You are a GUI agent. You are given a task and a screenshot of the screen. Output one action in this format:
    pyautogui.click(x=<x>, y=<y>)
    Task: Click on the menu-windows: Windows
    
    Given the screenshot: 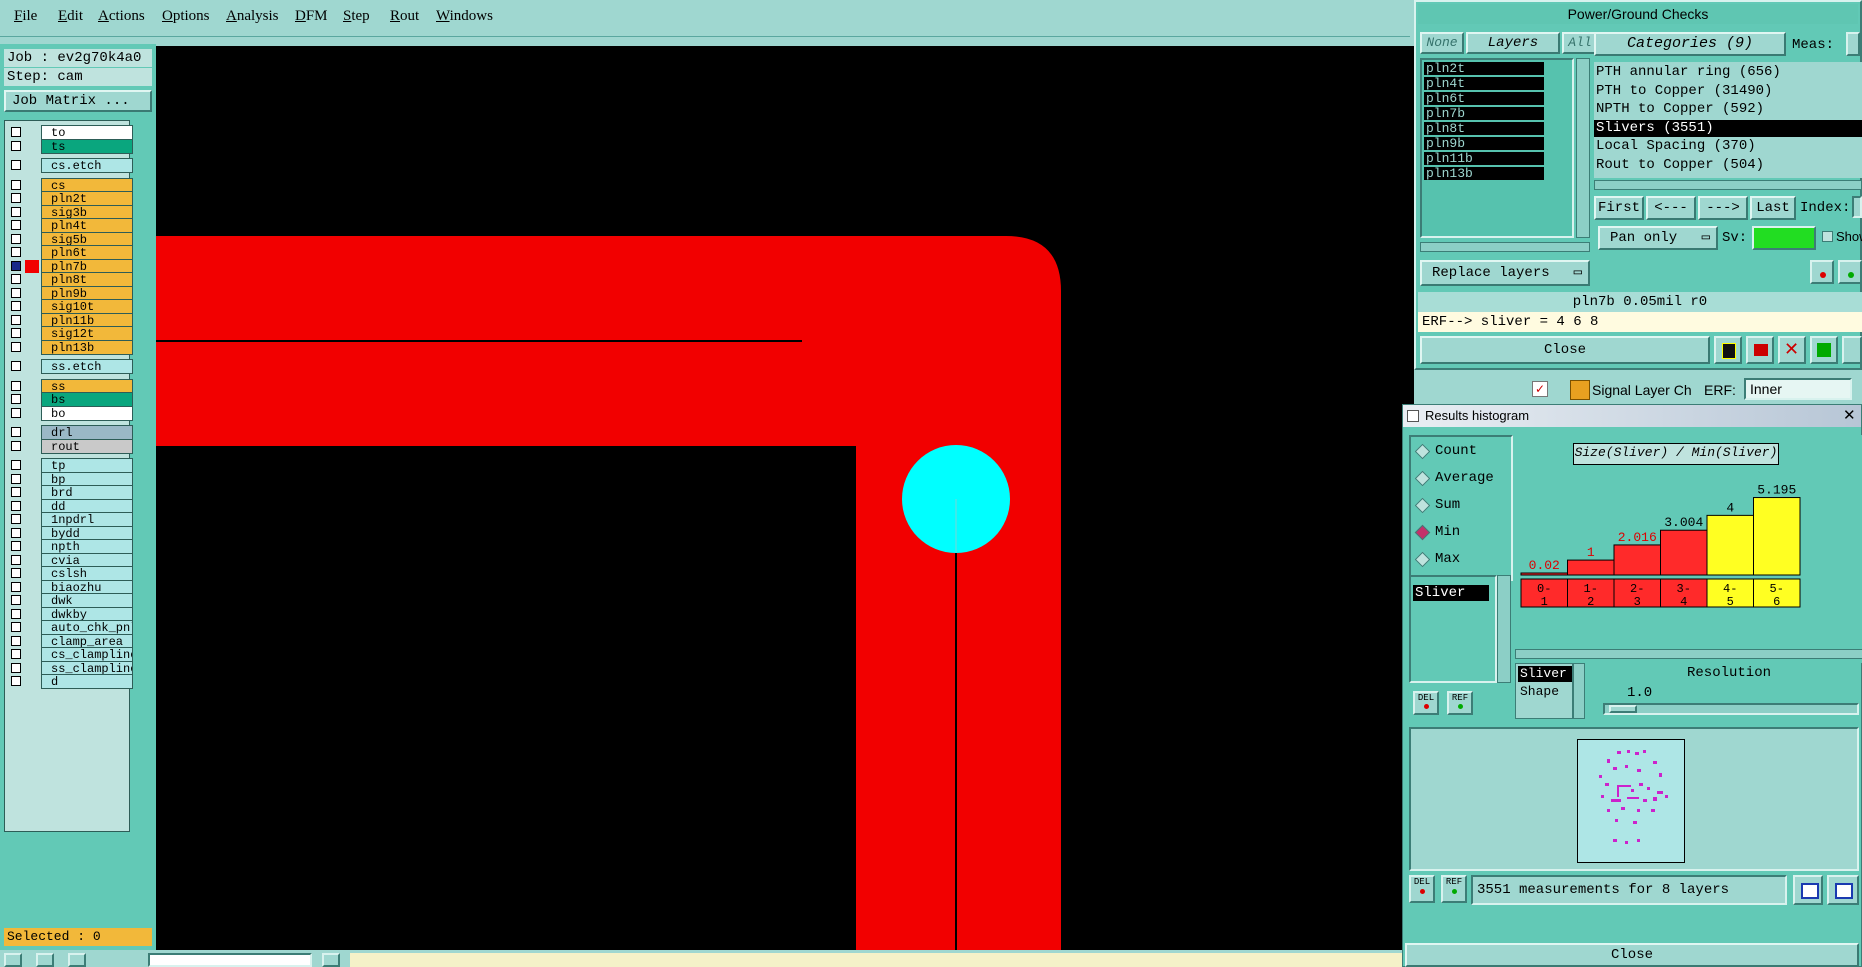 What is the action you would take?
    pyautogui.click(x=464, y=16)
    